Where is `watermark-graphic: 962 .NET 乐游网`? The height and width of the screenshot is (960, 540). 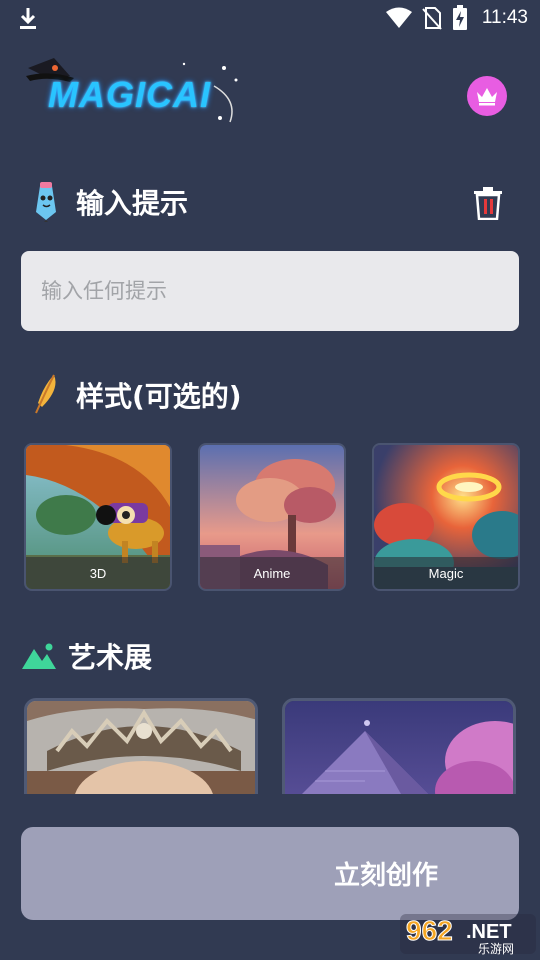 watermark-graphic: 962 .NET 乐游网 is located at coordinates (468, 935).